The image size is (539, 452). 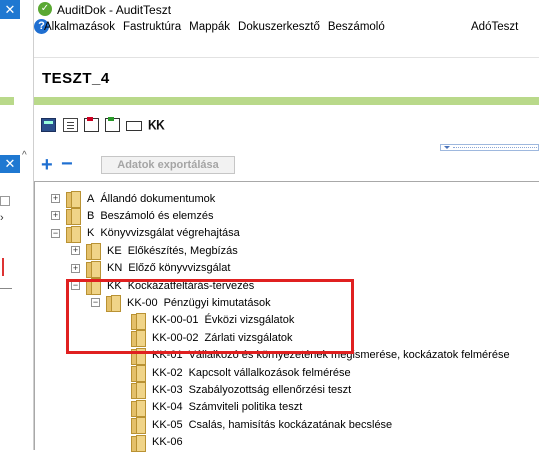 I want to click on tree-node: KK-03 Szabályozottság ellenőrzési teszt, so click(x=241, y=390).